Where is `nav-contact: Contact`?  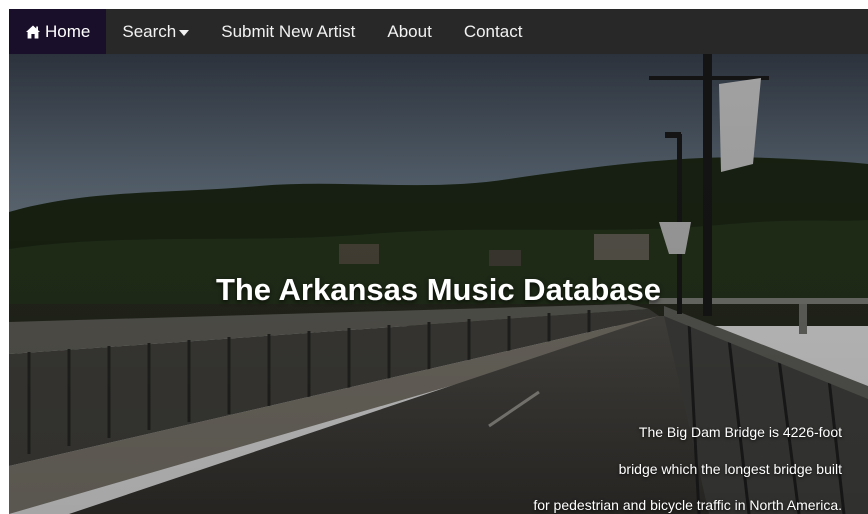
nav-contact: Contact is located at coordinates (493, 31).